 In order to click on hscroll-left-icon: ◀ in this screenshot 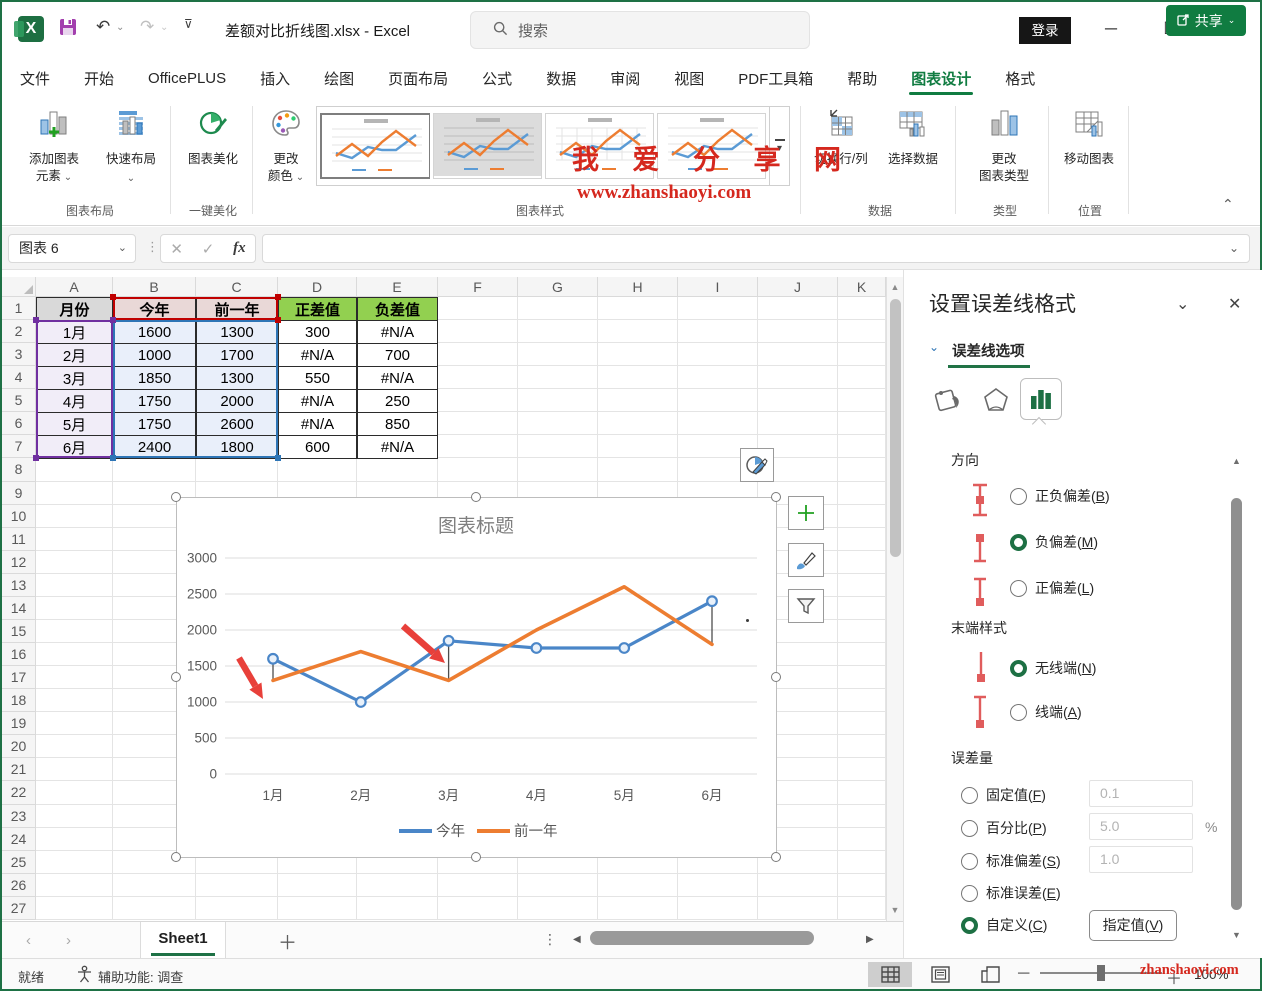, I will do `click(577, 939)`.